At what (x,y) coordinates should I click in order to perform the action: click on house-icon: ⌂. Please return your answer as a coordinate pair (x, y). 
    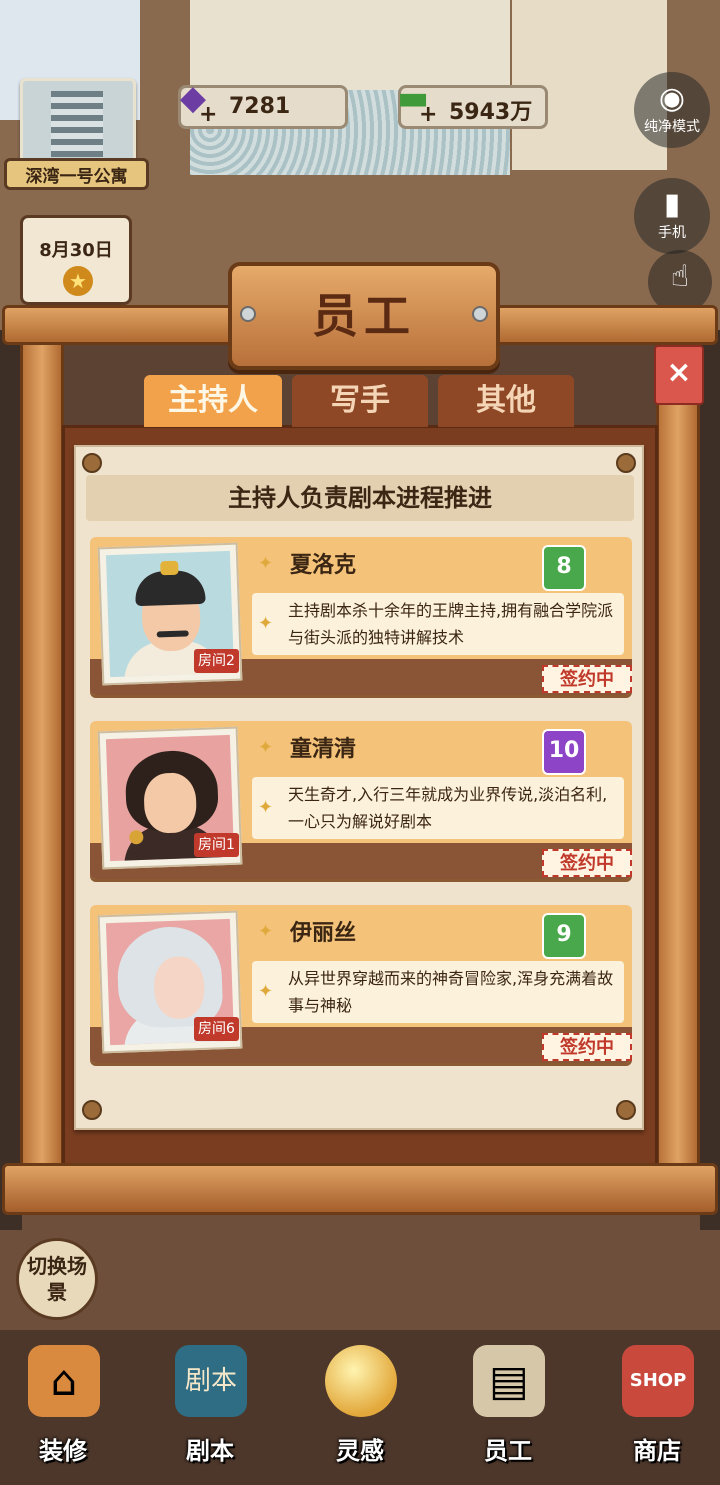
    Looking at the image, I should click on (64, 1381).